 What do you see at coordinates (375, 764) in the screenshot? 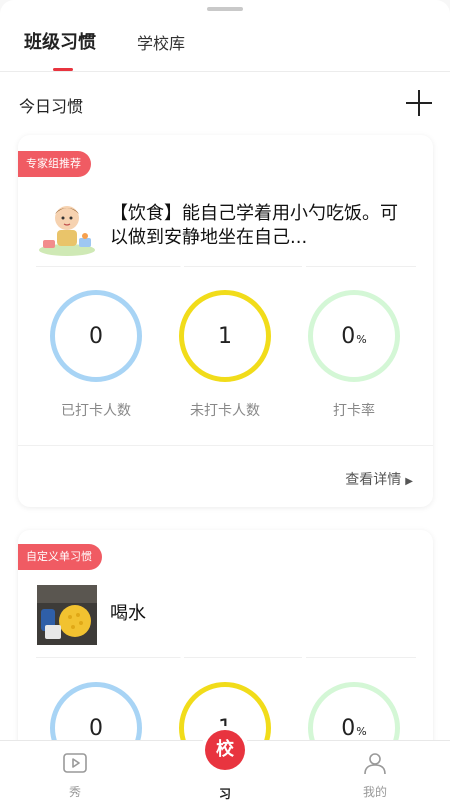
I see `person-icon` at bounding box center [375, 764].